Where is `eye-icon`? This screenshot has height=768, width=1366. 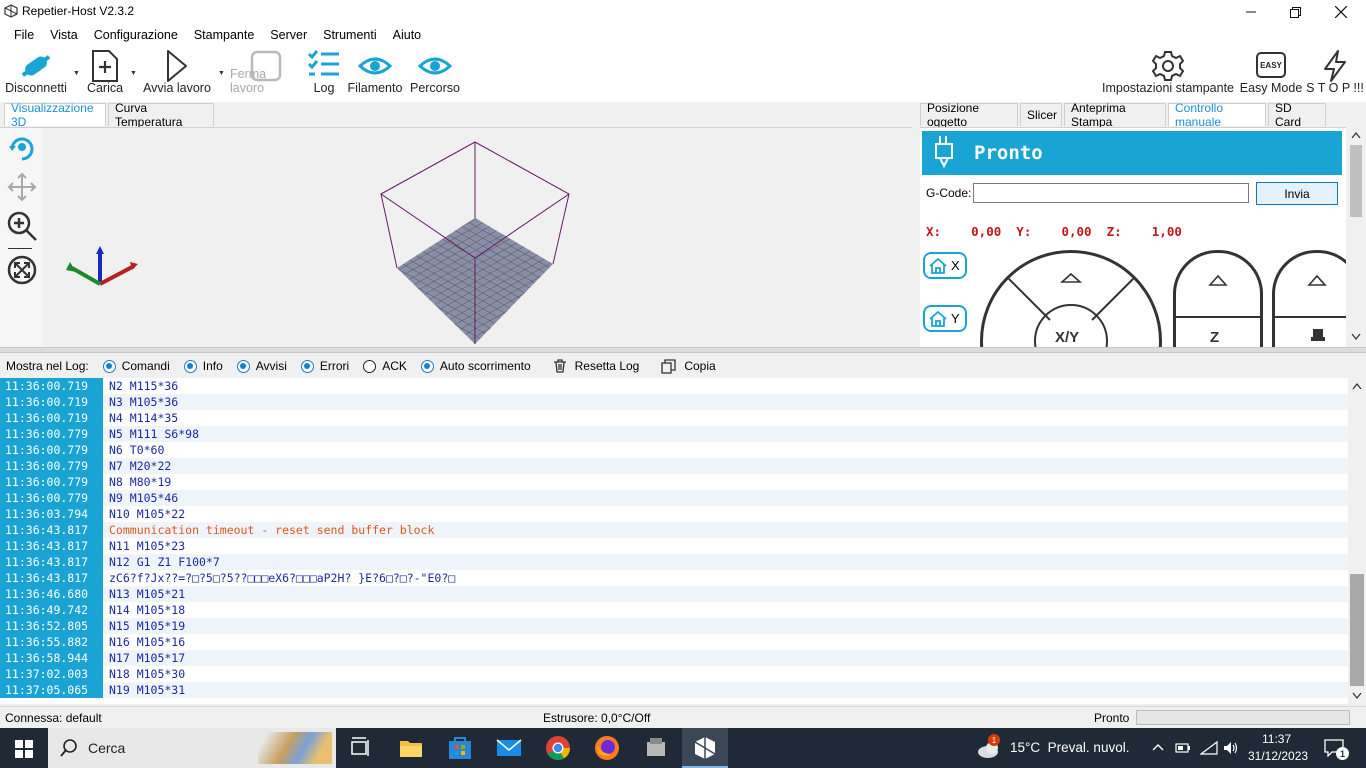 eye-icon is located at coordinates (435, 66).